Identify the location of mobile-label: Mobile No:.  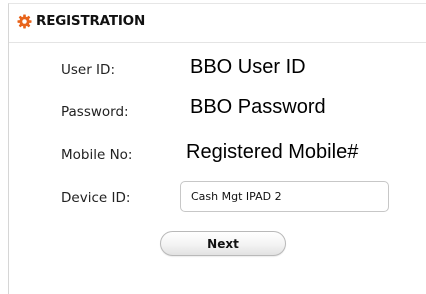
(97, 155).